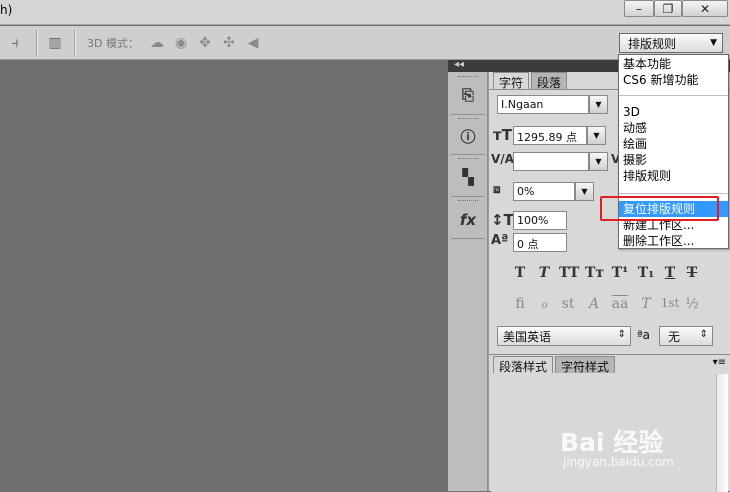 The width and height of the screenshot is (730, 492). Describe the element at coordinates (544, 304) in the screenshot. I see `discretionary-ligatures-button: ℴ` at that location.